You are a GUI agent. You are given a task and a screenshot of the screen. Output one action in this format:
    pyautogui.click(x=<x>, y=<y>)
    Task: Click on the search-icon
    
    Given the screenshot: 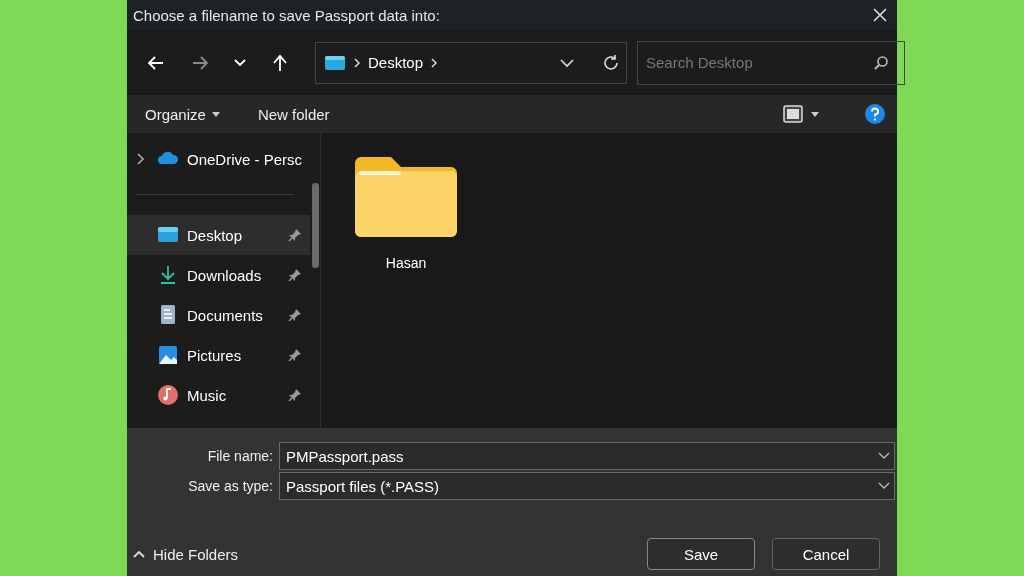 What is the action you would take?
    pyautogui.click(x=881, y=62)
    